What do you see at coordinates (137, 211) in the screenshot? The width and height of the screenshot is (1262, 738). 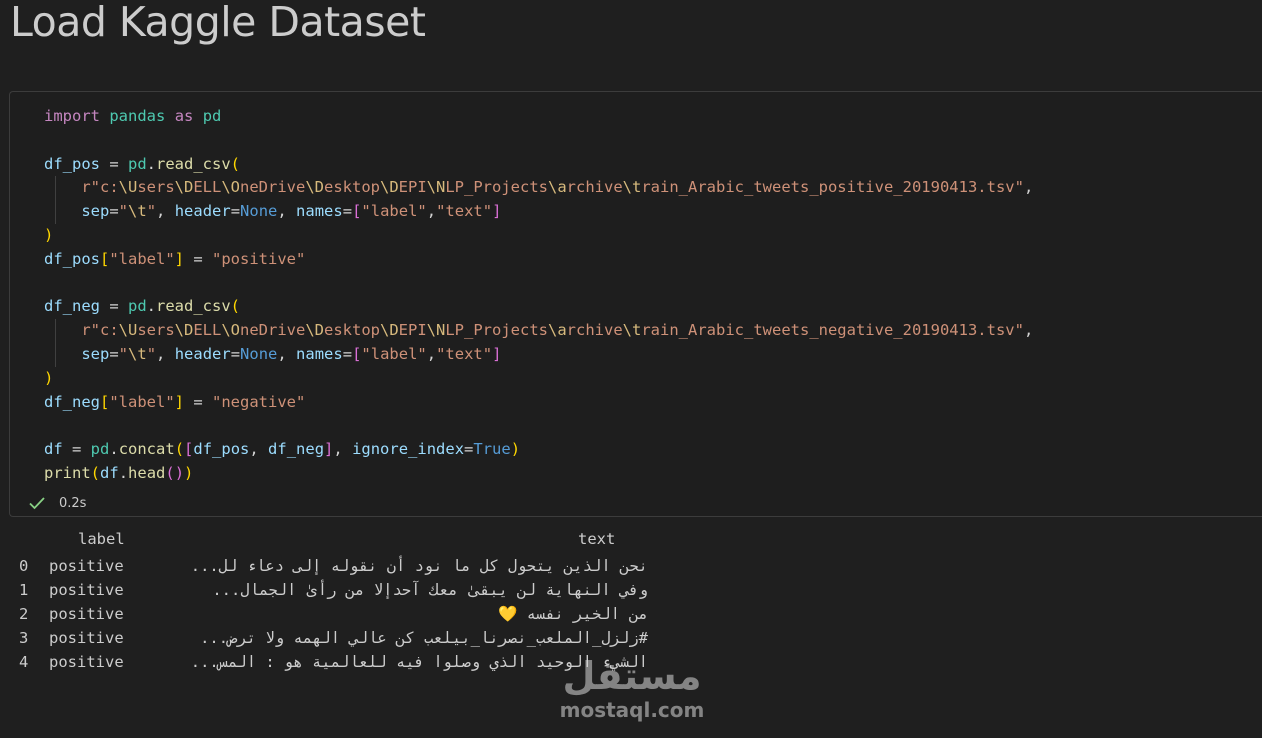 I see `code-token: \t` at bounding box center [137, 211].